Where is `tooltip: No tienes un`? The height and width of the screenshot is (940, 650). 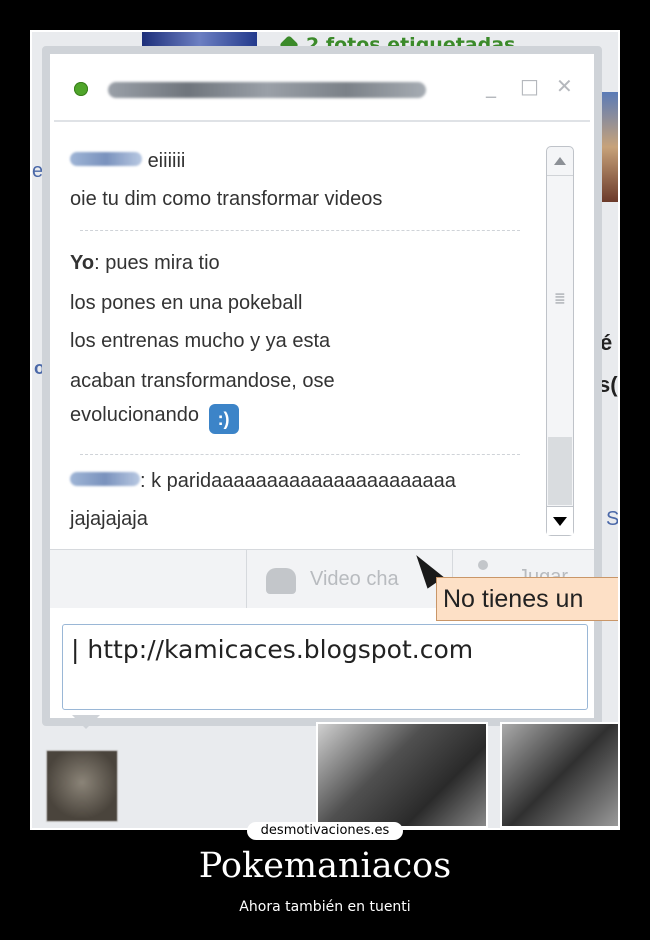 tooltip: No tienes un is located at coordinates (527, 599).